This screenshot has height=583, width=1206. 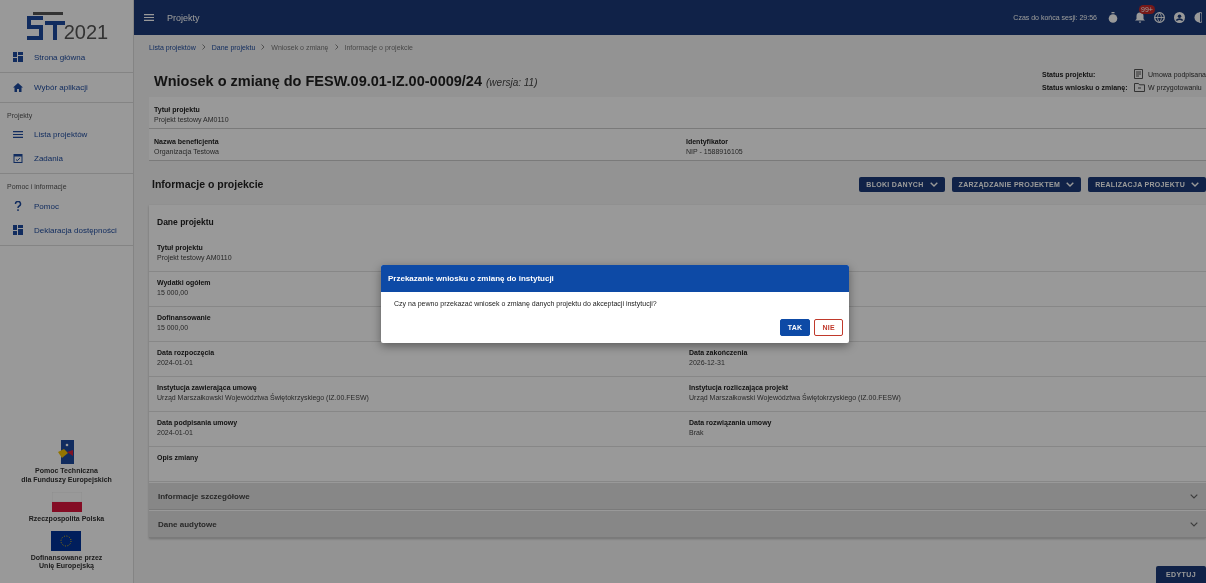 What do you see at coordinates (66, 452) in the screenshot?
I see `european-funds-logo` at bounding box center [66, 452].